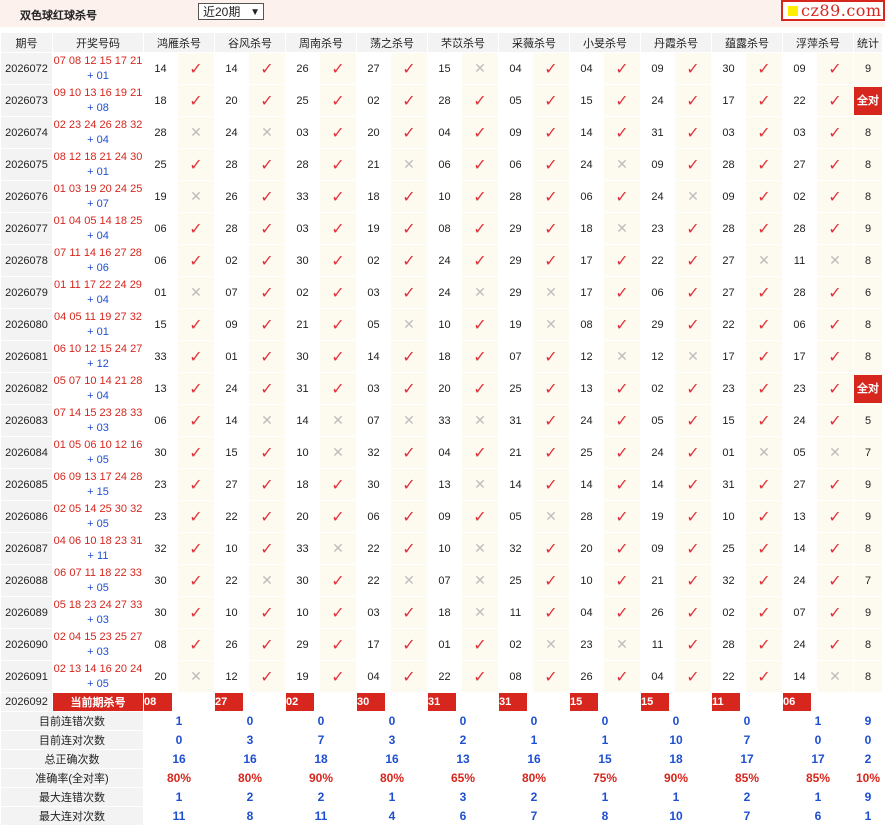  I want to click on kill-number: 01, so click(444, 644).